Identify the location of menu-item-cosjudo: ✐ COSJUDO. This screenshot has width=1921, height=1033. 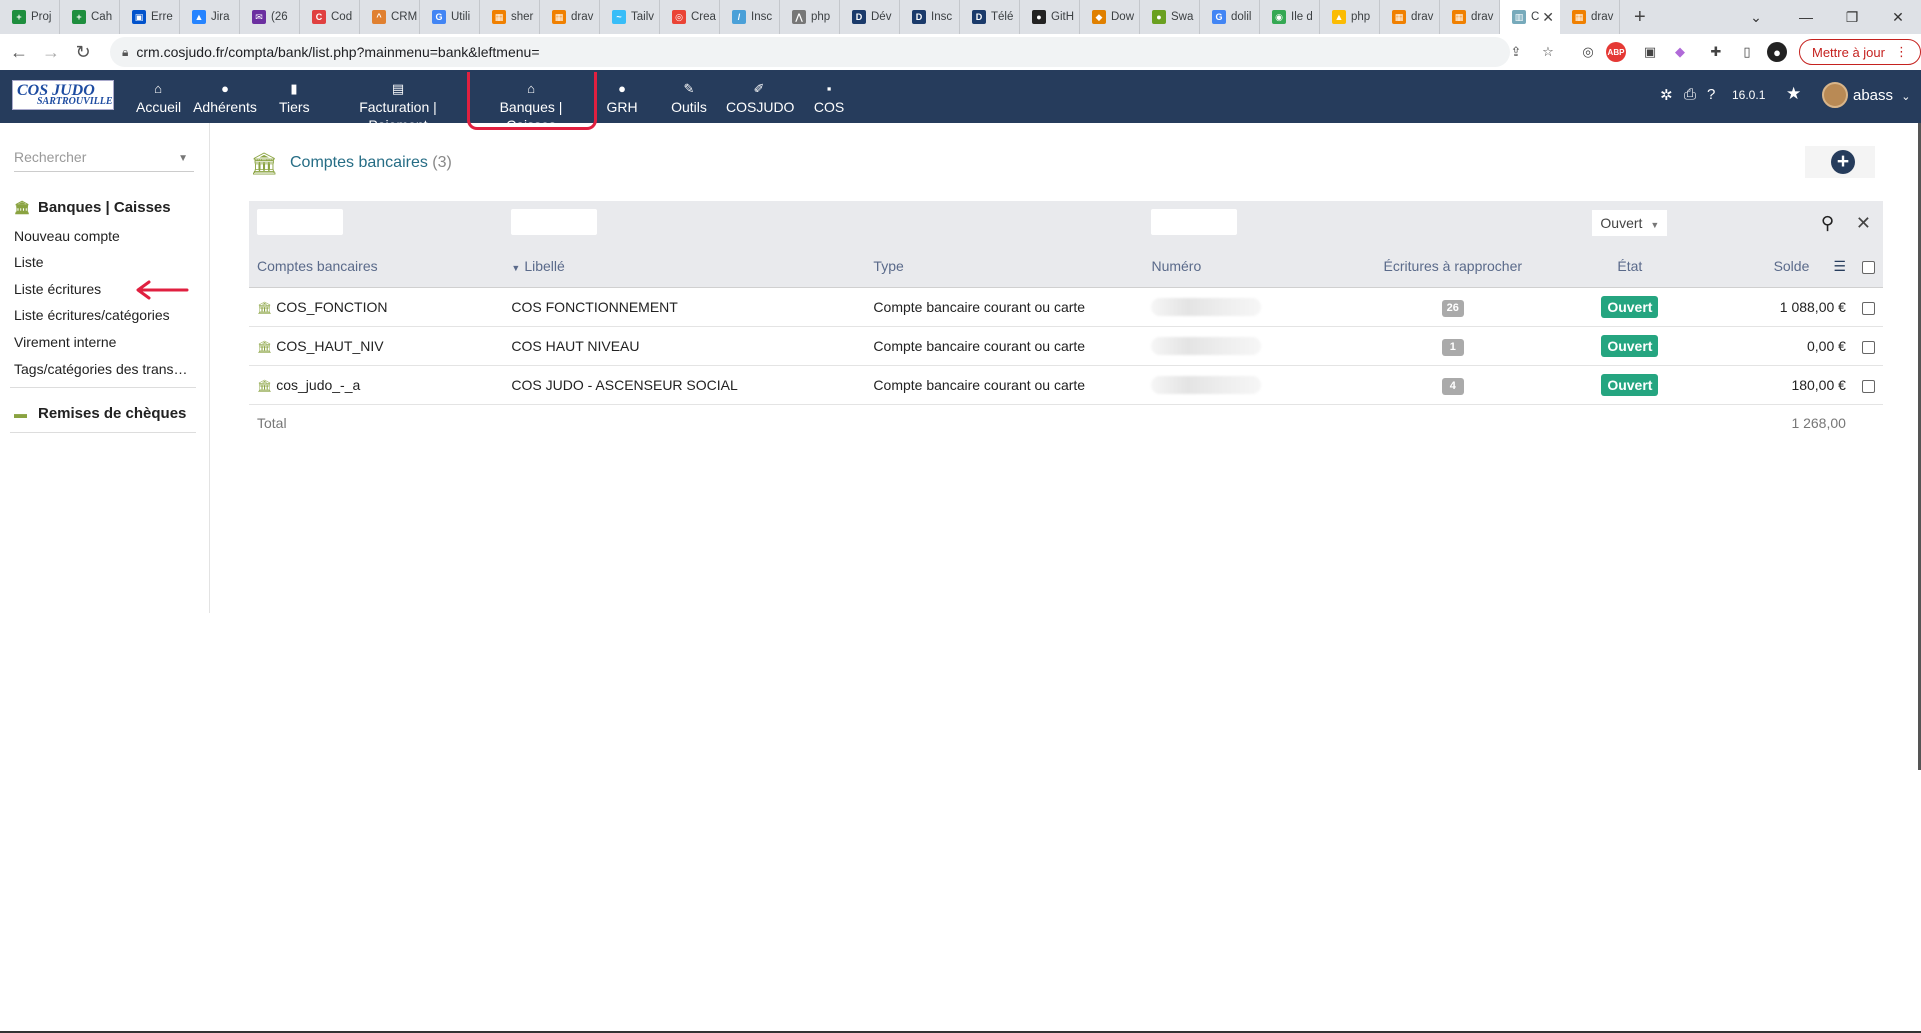
(760, 98).